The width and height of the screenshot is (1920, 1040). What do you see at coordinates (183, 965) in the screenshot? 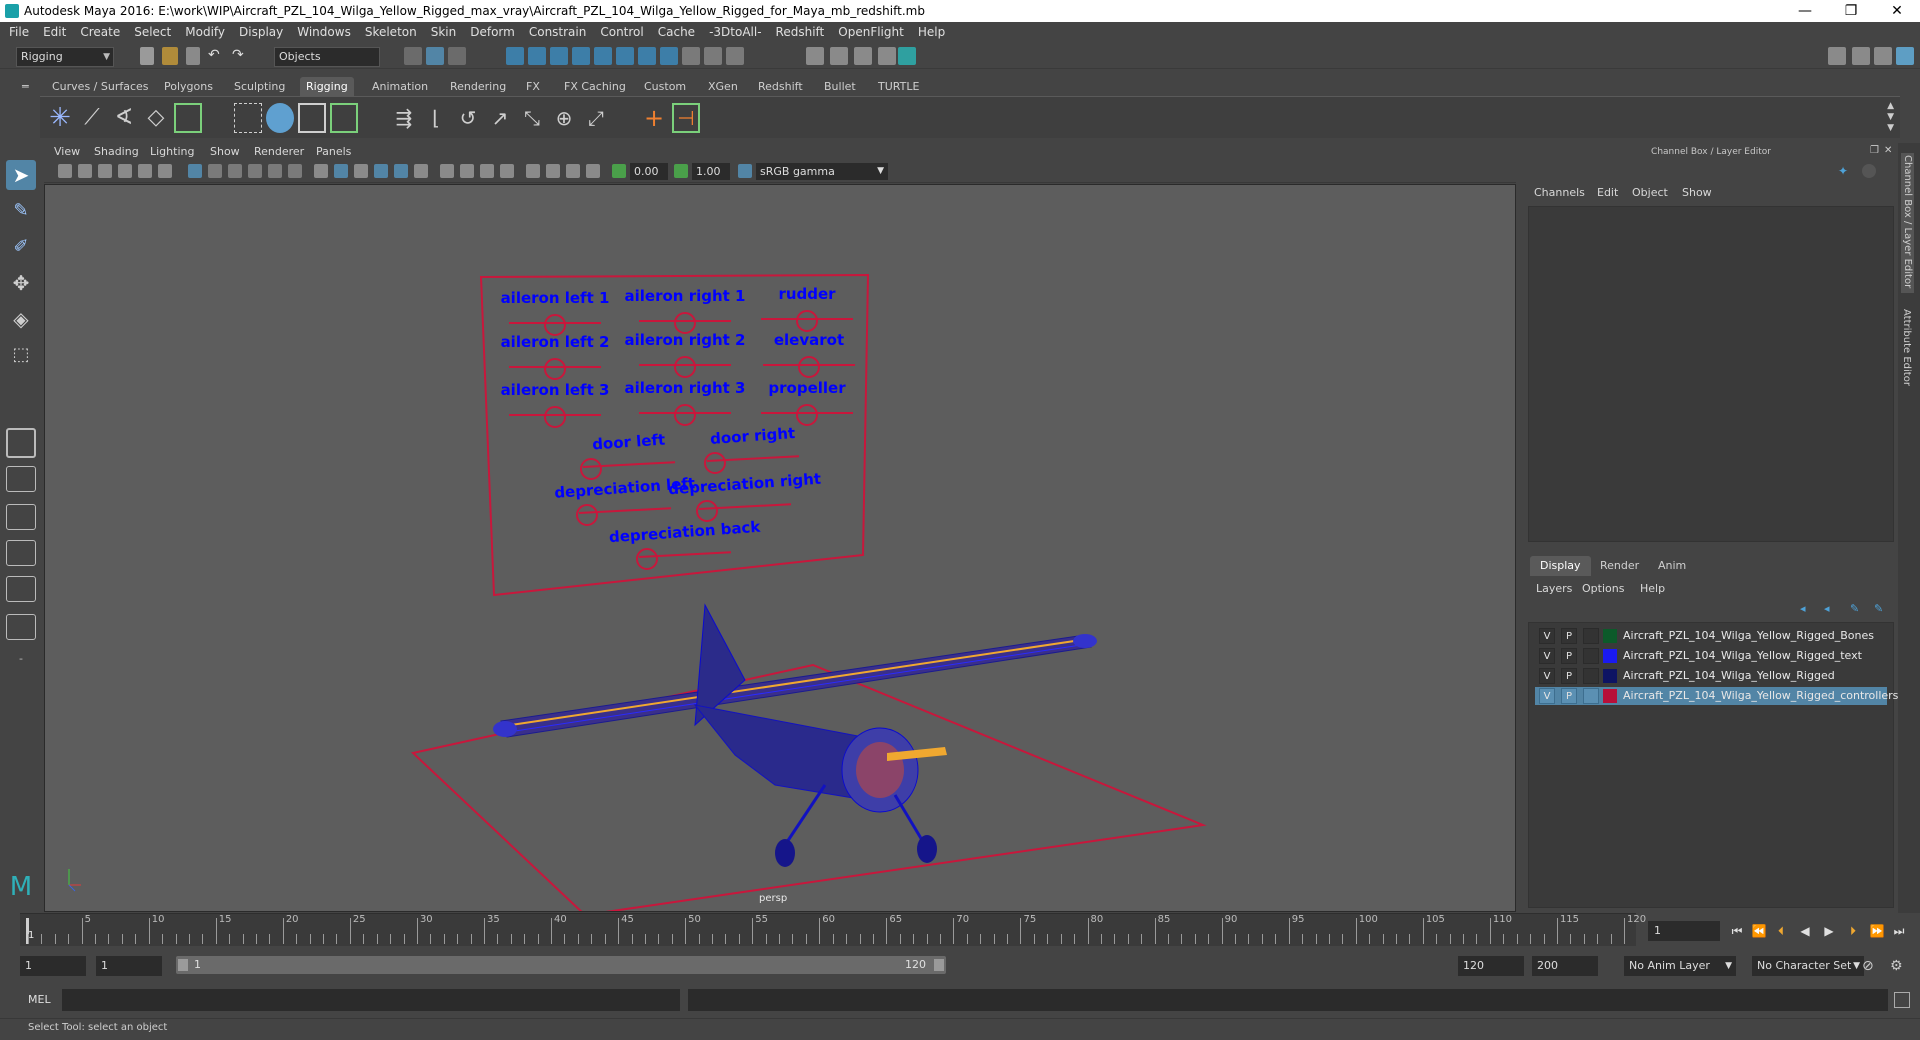
I see `range-start-handle` at bounding box center [183, 965].